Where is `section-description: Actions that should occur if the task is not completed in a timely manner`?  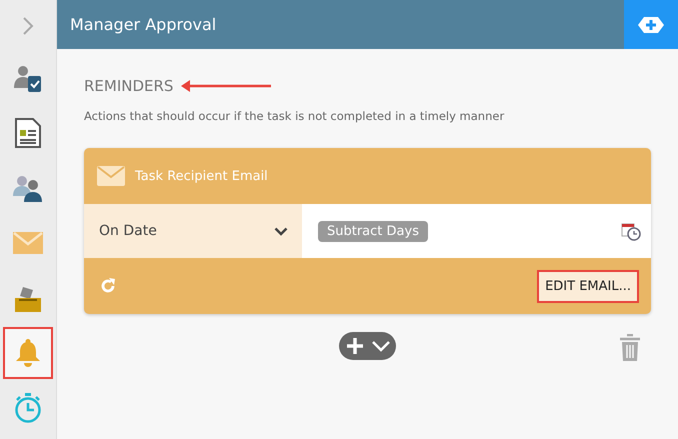 section-description: Actions that should occur if the task is not completed in a timely manner is located at coordinates (295, 116).